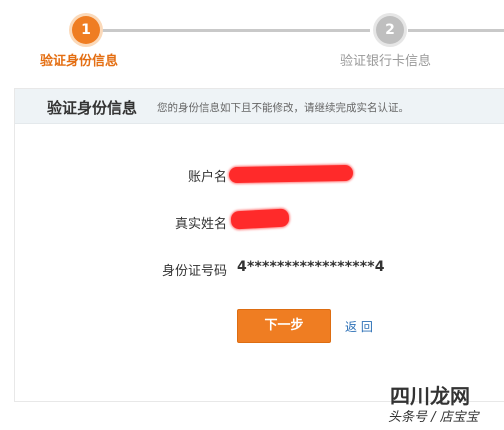 This screenshot has height=430, width=504. What do you see at coordinates (359, 326) in the screenshot?
I see `back-link: 返 回` at bounding box center [359, 326].